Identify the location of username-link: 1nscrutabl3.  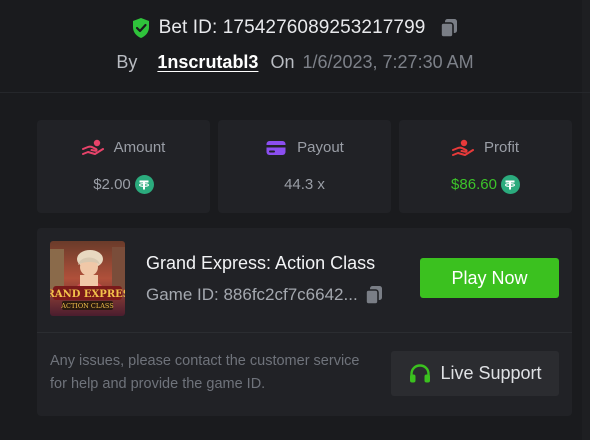
(207, 62).